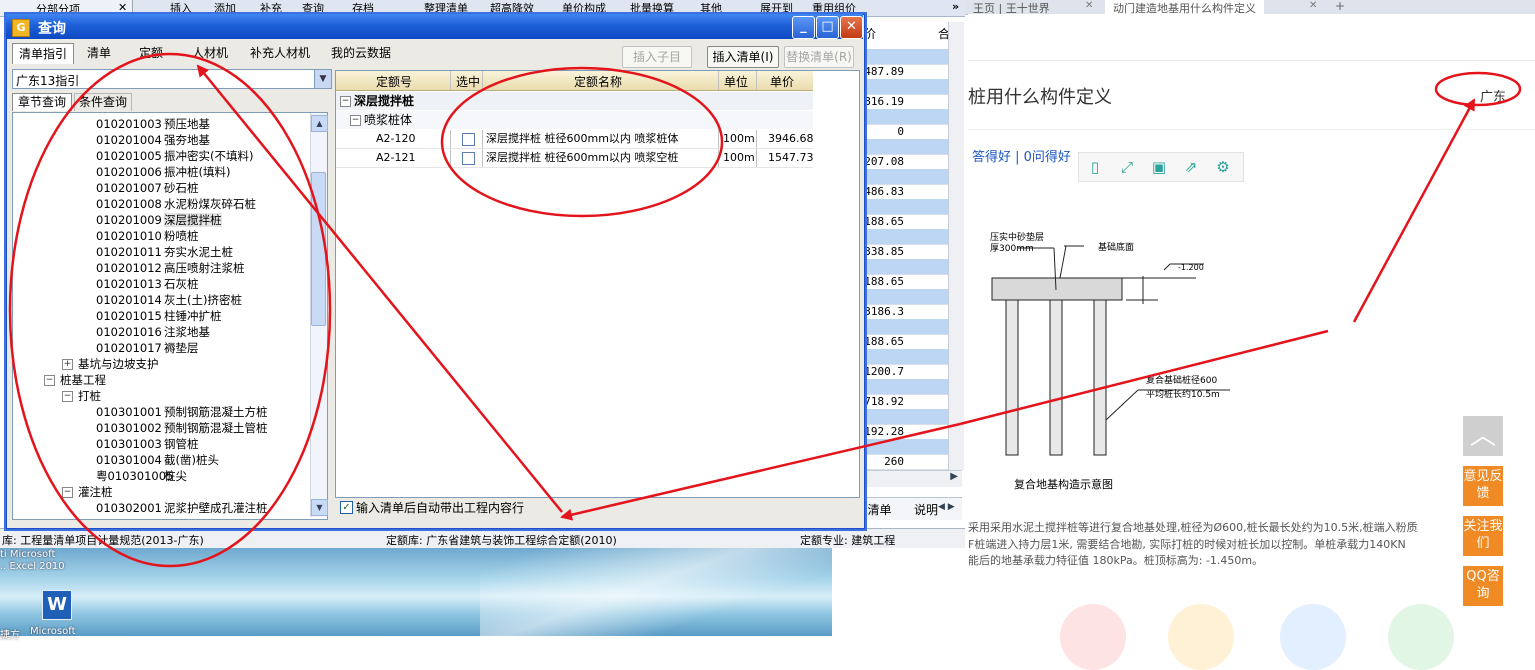 Image resolution: width=1535 pixels, height=670 pixels. What do you see at coordinates (67, 364) in the screenshot?
I see `expand-icon: +` at bounding box center [67, 364].